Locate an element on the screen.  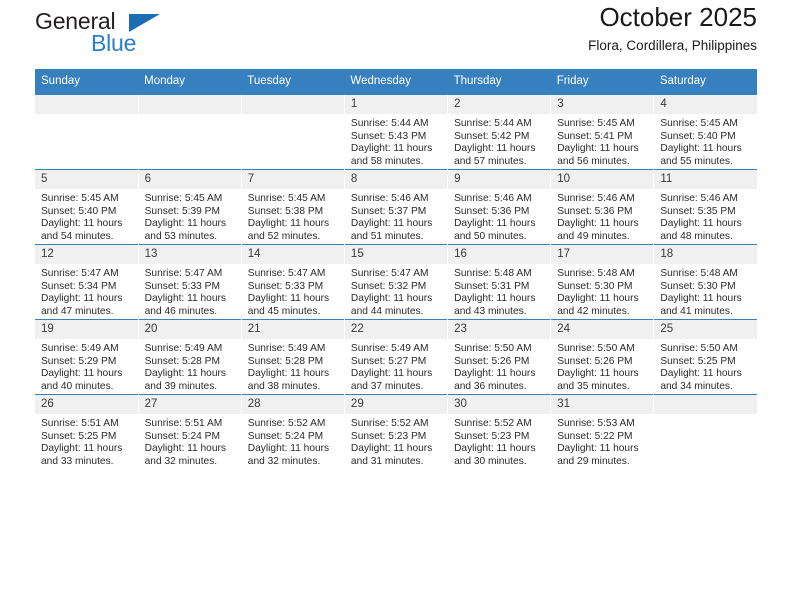
day-cell-inner is located at coordinates (705, 432).